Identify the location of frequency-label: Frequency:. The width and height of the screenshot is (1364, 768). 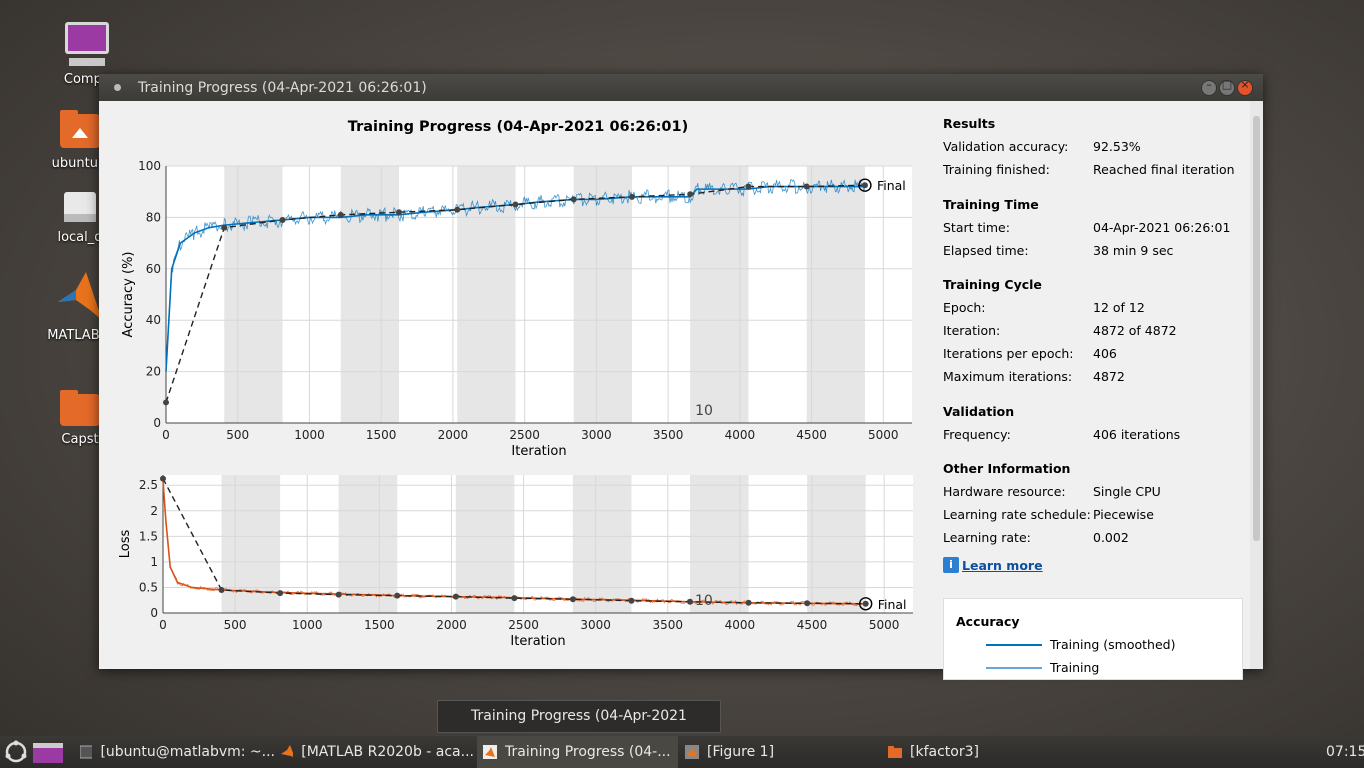
(977, 434).